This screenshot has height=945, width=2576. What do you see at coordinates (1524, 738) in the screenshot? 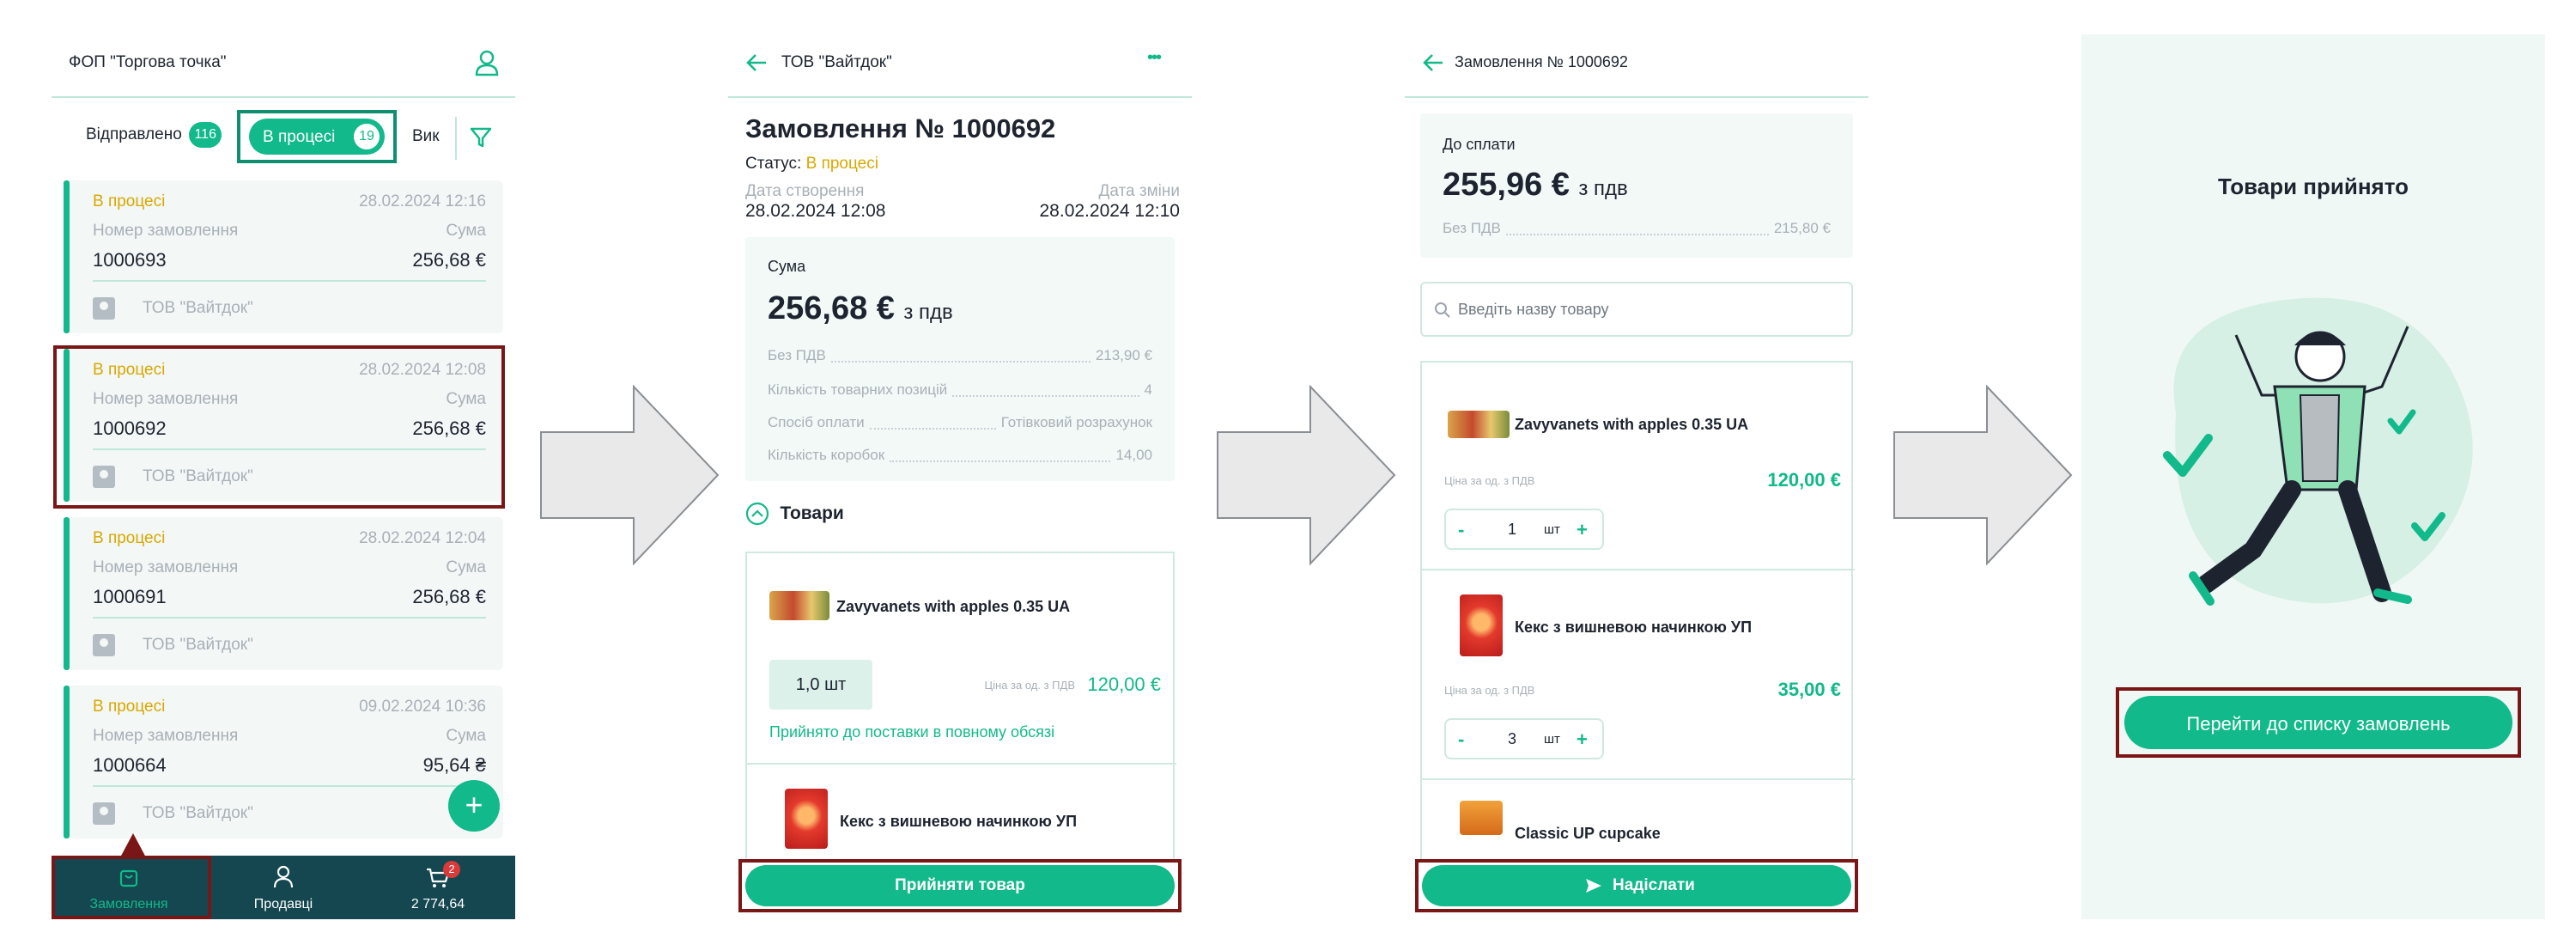
I see `quantity-stepper: - 3 шт +` at bounding box center [1524, 738].